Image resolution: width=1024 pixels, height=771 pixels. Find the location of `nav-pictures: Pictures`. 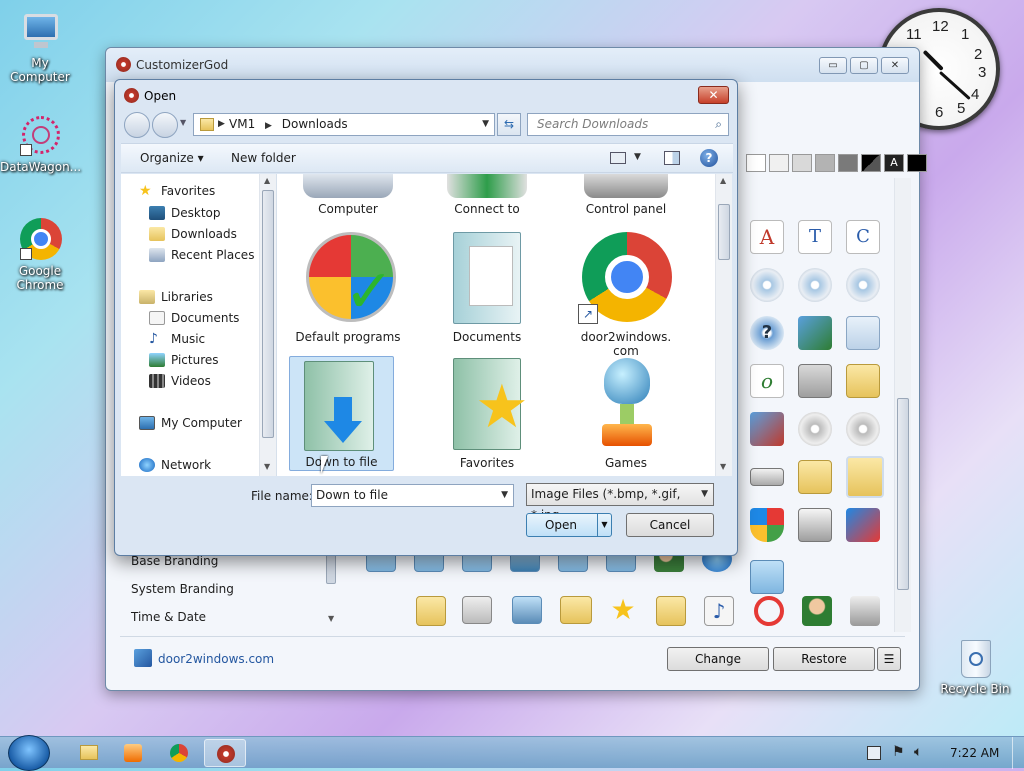

nav-pictures: Pictures is located at coordinates (184, 360).